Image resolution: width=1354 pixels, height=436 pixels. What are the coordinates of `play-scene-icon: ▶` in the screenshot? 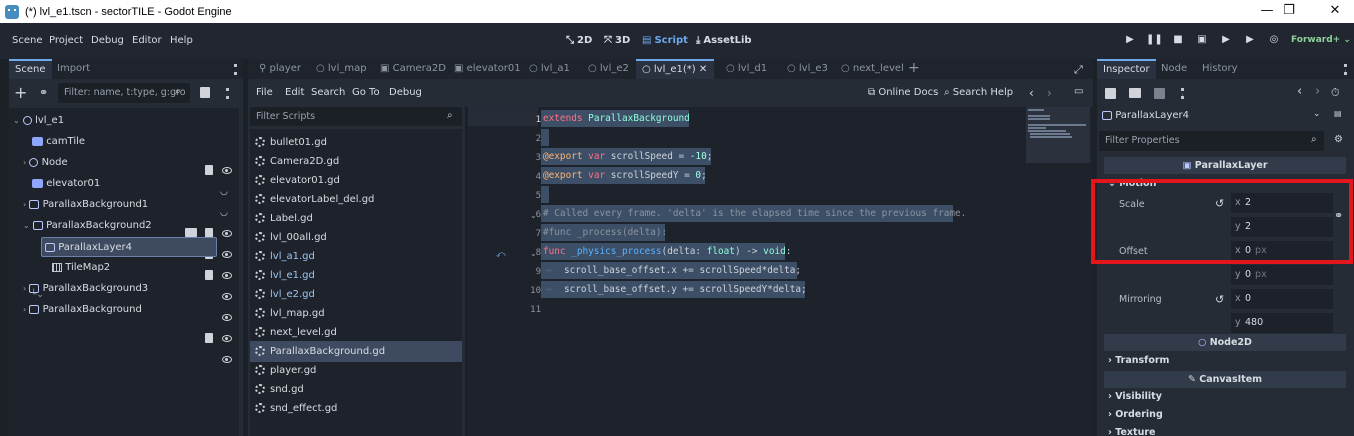 It's located at (1226, 41).